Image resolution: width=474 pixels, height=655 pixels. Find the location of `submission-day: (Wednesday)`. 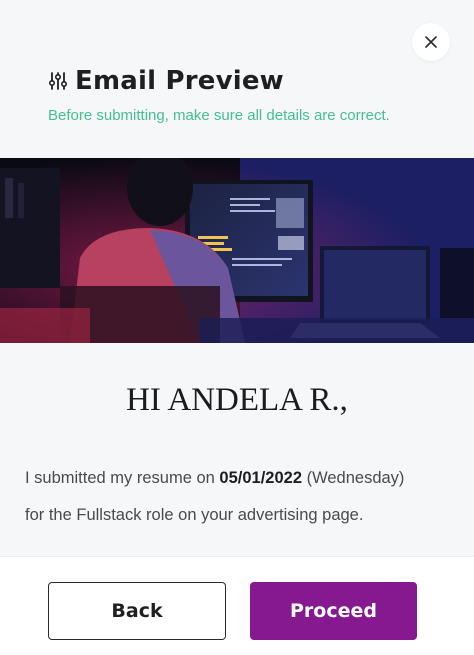

submission-day: (Wednesday) is located at coordinates (353, 478).